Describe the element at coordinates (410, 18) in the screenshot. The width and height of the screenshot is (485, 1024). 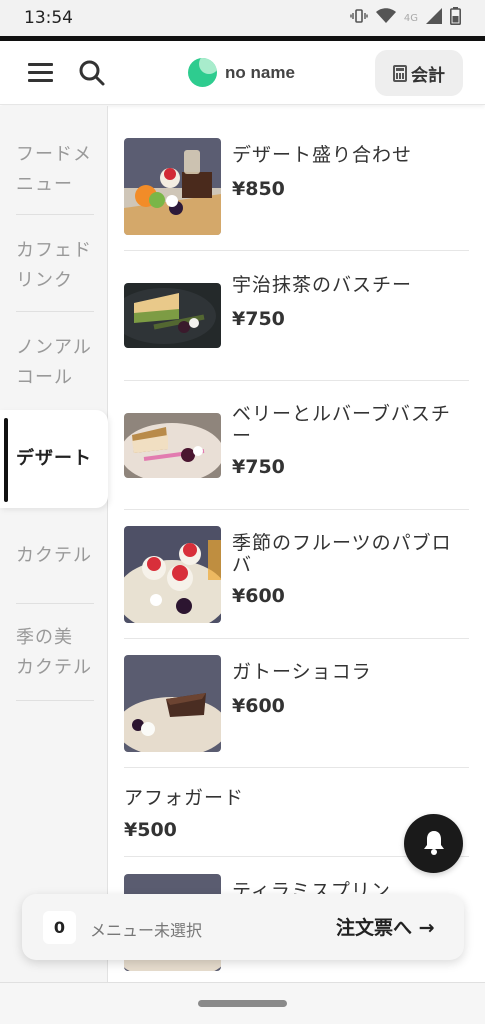
I see `network-type: 4G` at that location.